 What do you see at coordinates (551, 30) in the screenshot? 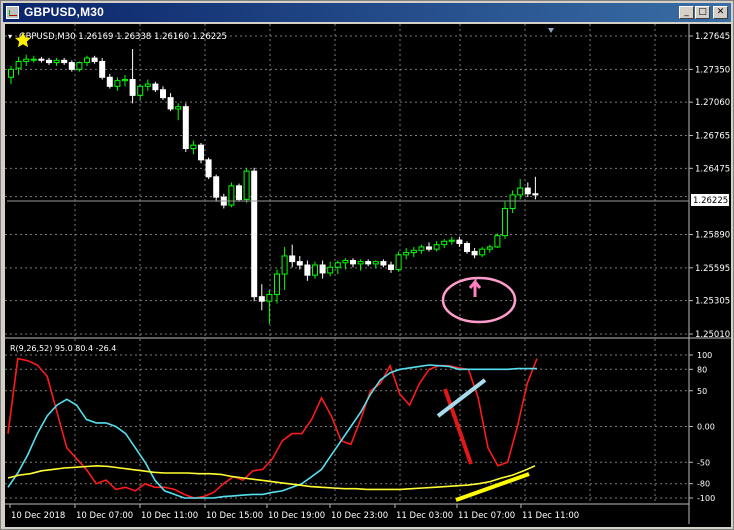
I see `shift-marker-icon` at bounding box center [551, 30].